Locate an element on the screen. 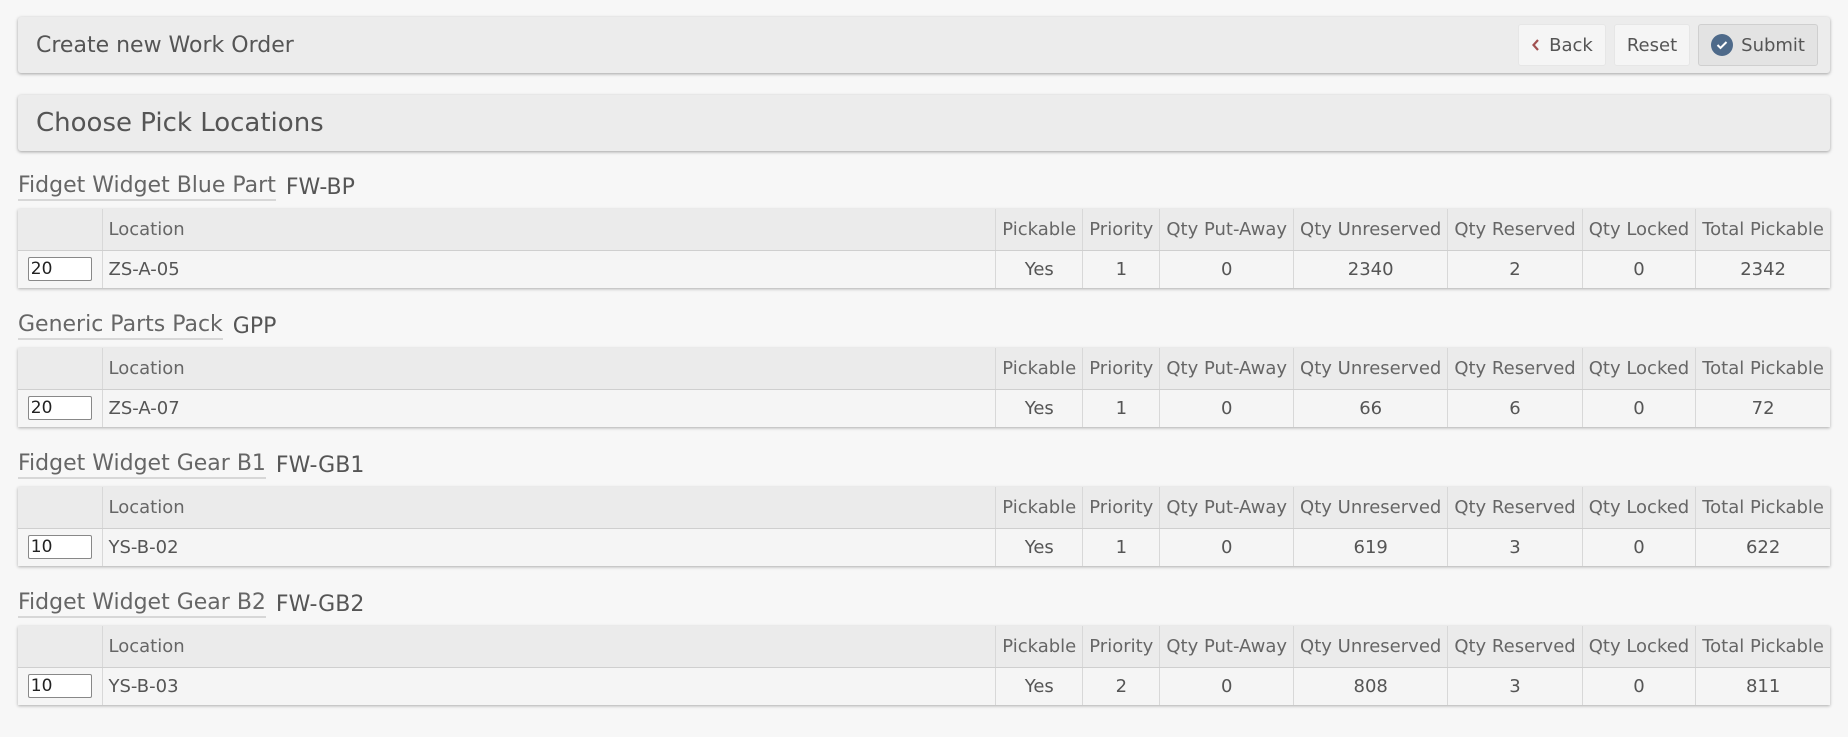 The height and width of the screenshot is (737, 1848). part-code: GPP is located at coordinates (254, 326).